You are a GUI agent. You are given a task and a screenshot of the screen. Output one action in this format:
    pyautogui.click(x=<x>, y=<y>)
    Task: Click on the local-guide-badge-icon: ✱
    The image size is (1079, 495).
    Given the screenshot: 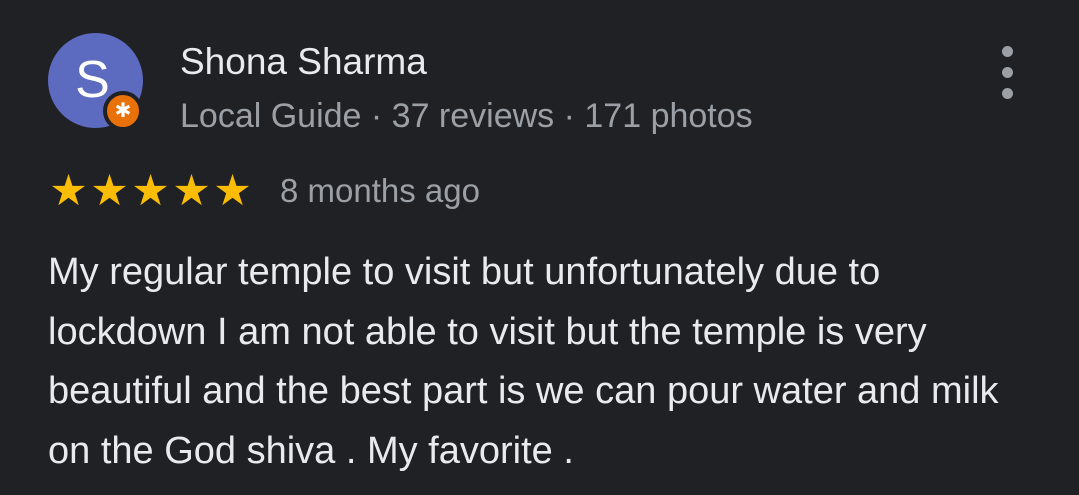 What is the action you would take?
    pyautogui.click(x=123, y=111)
    